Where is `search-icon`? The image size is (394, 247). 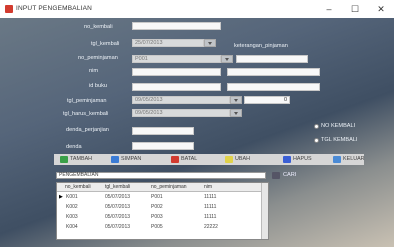
search-icon is located at coordinates (276, 175).